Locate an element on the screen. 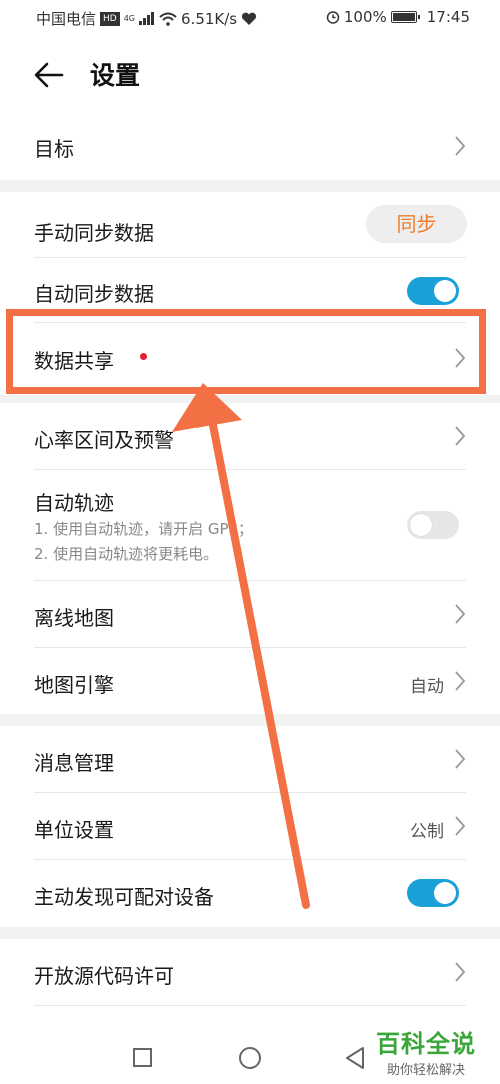 This screenshot has height=1084, width=500. offline-map-label: 离线地图 is located at coordinates (74, 618).